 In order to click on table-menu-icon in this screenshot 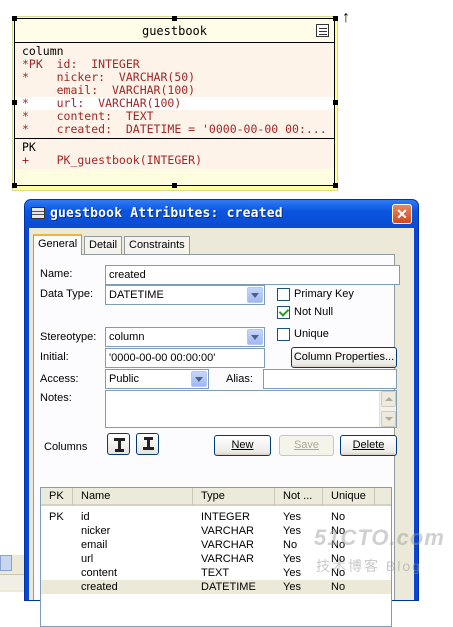, I will do `click(322, 30)`.